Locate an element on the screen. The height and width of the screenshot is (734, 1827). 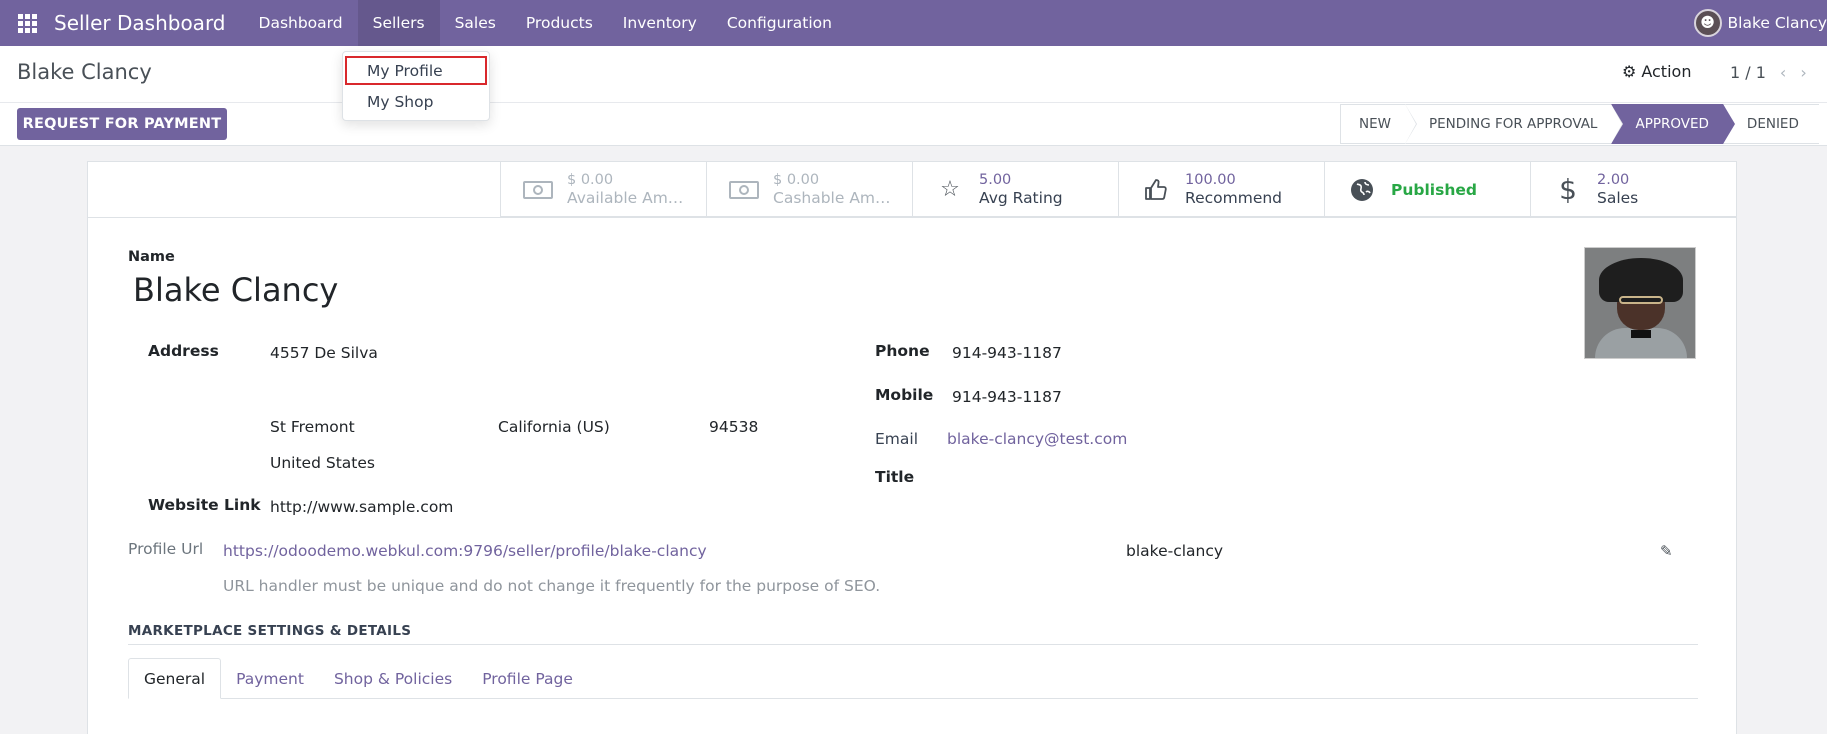
menu-item-my-profile: My Profile is located at coordinates (416, 70).